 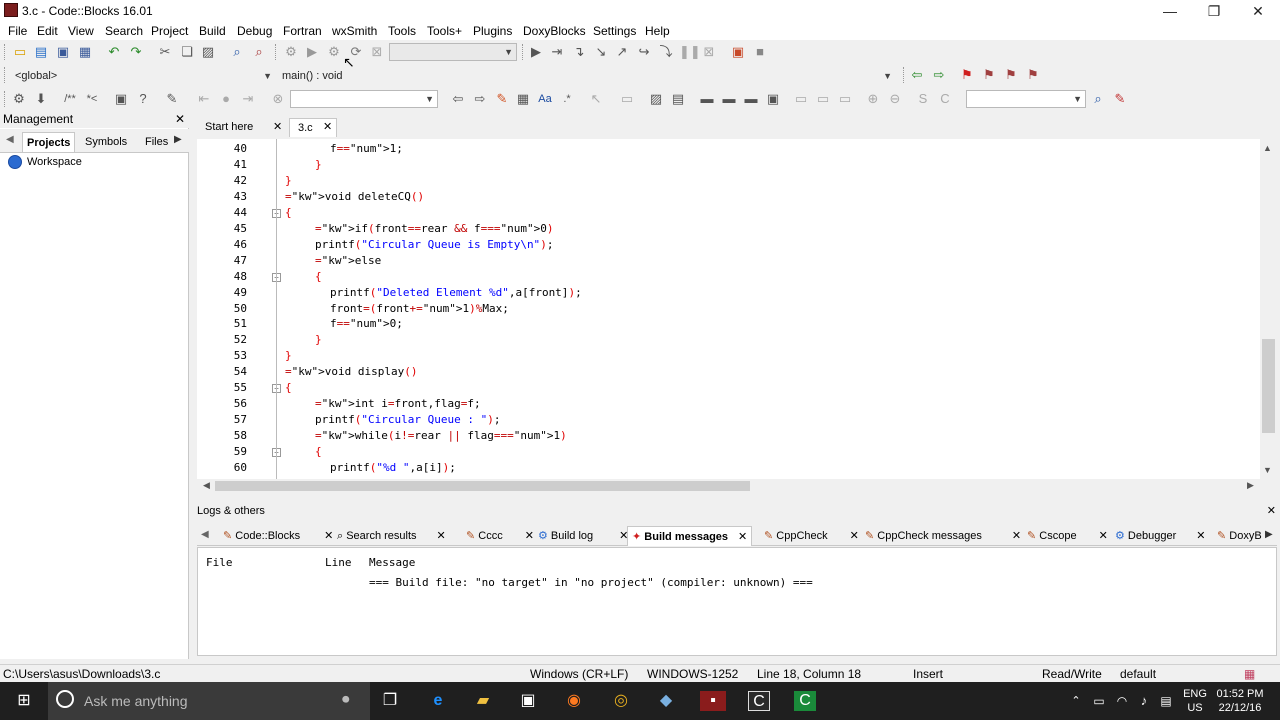 What do you see at coordinates (614, 31) in the screenshot?
I see `menu-settings: Settings` at bounding box center [614, 31].